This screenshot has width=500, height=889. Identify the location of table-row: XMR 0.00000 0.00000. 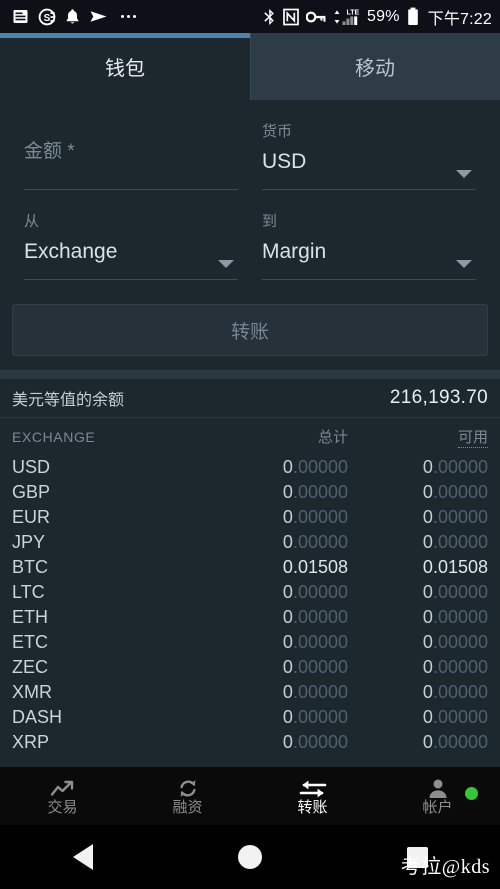
(250, 692).